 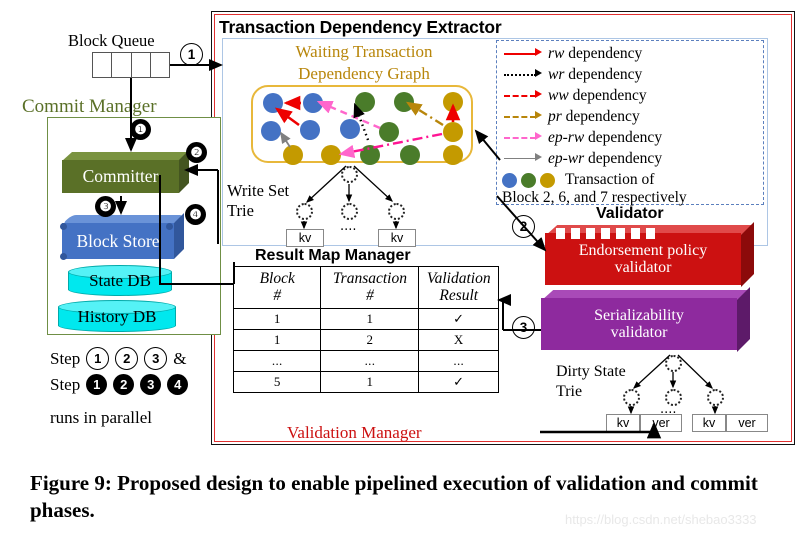 What do you see at coordinates (105, 206) in the screenshot?
I see `commit-badge-3: ❸` at bounding box center [105, 206].